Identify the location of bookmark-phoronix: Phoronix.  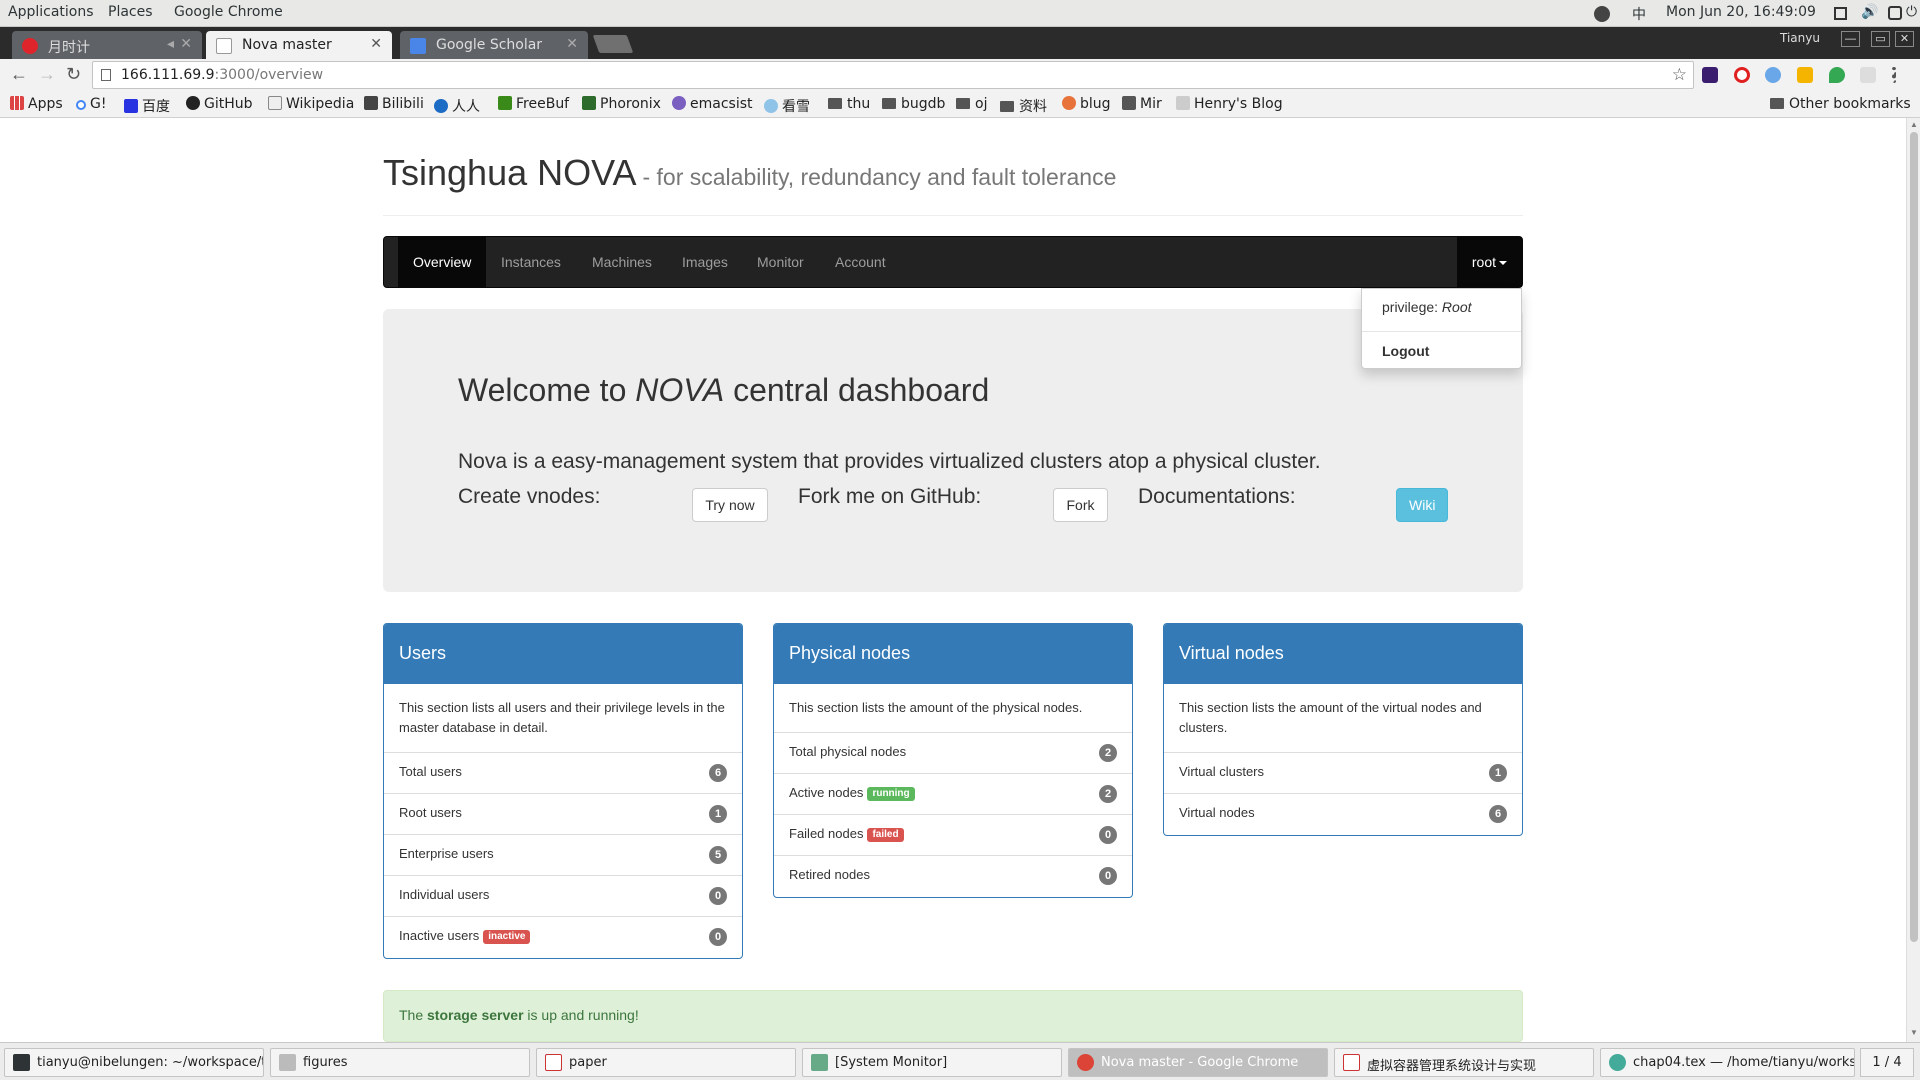
(621, 104).